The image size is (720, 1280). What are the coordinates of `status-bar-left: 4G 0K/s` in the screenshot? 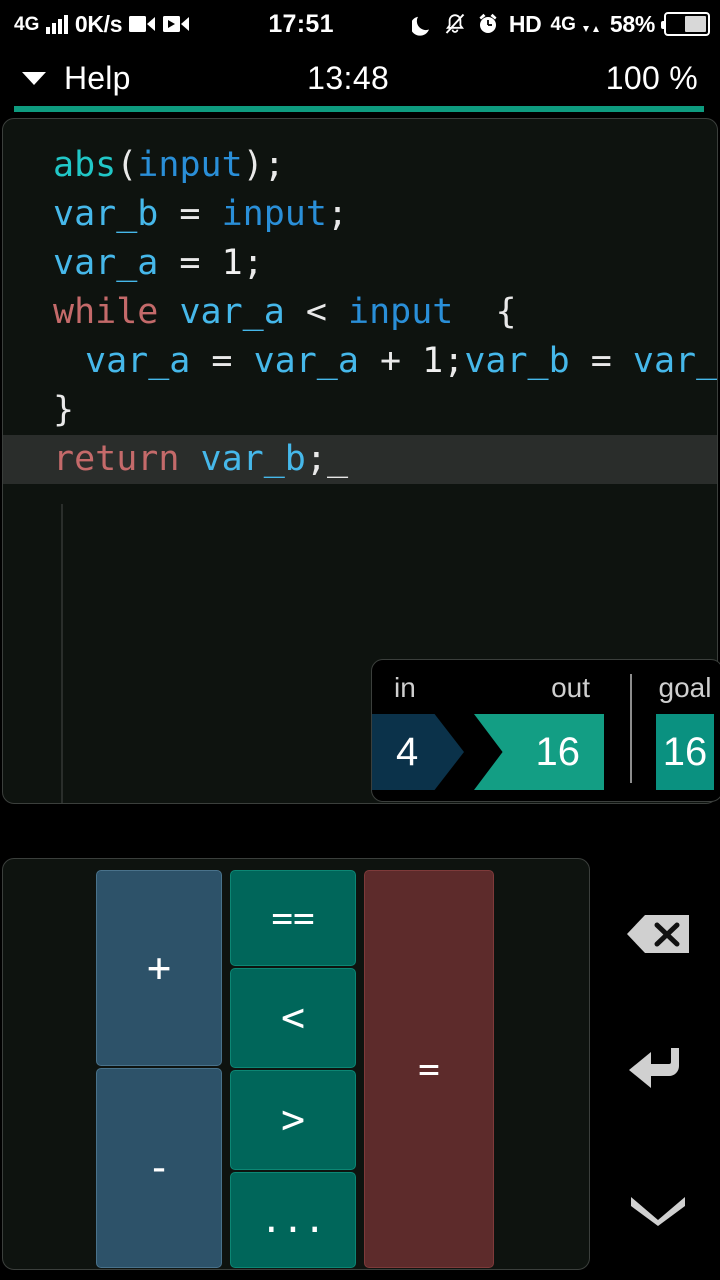 It's located at (102, 23).